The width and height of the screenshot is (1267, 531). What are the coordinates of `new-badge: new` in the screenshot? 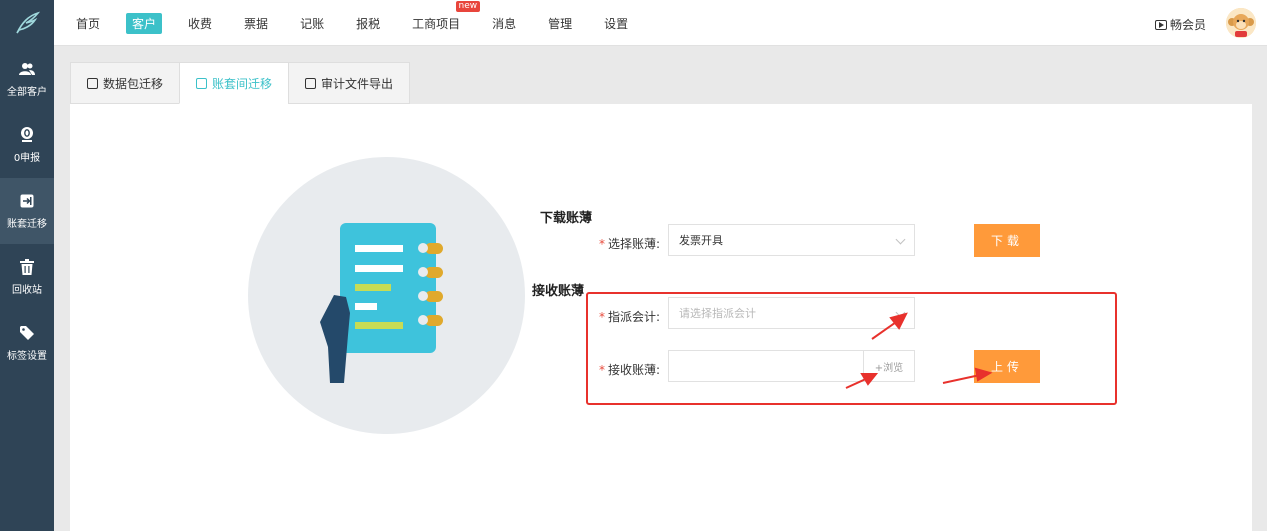 It's located at (468, 6).